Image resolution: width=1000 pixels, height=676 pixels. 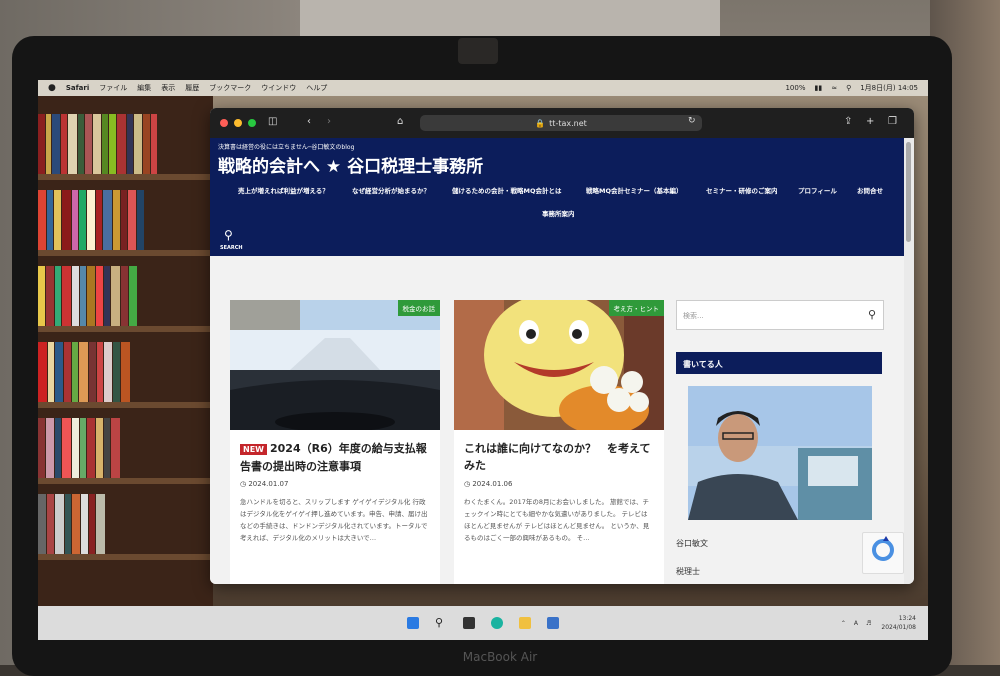 What do you see at coordinates (52, 88) in the screenshot?
I see `apple-icon: ●` at bounding box center [52, 88].